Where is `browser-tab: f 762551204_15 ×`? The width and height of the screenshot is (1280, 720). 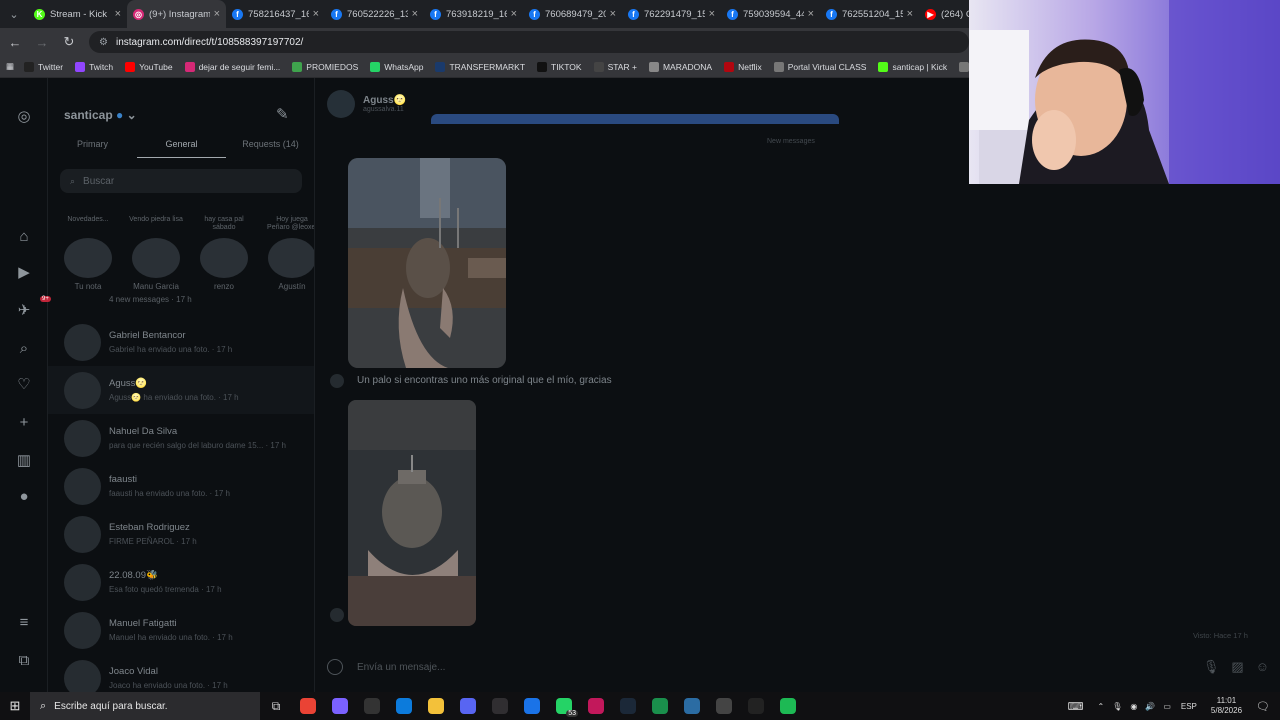
browser-tab: f 762551204_15 × is located at coordinates (869, 14).